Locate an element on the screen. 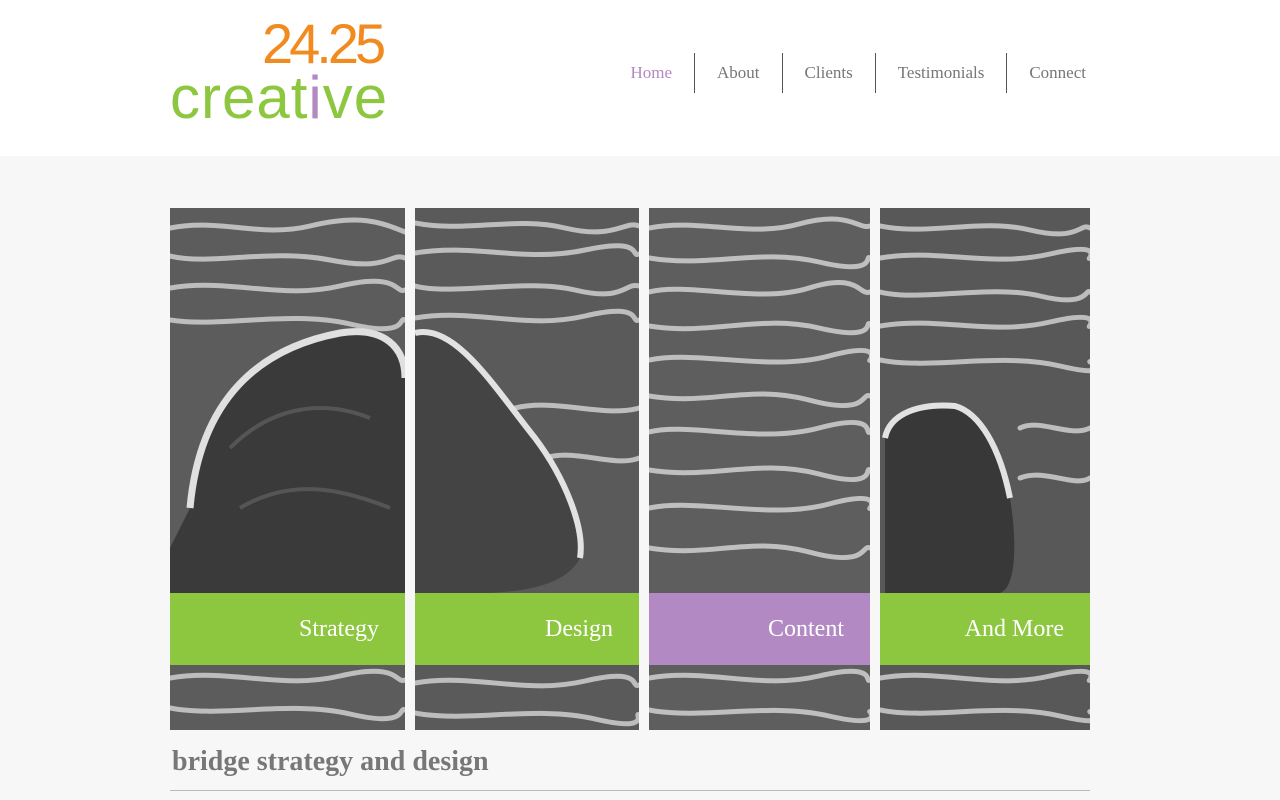 This screenshot has height=800, width=1280. nav-clients: Clients is located at coordinates (828, 73).